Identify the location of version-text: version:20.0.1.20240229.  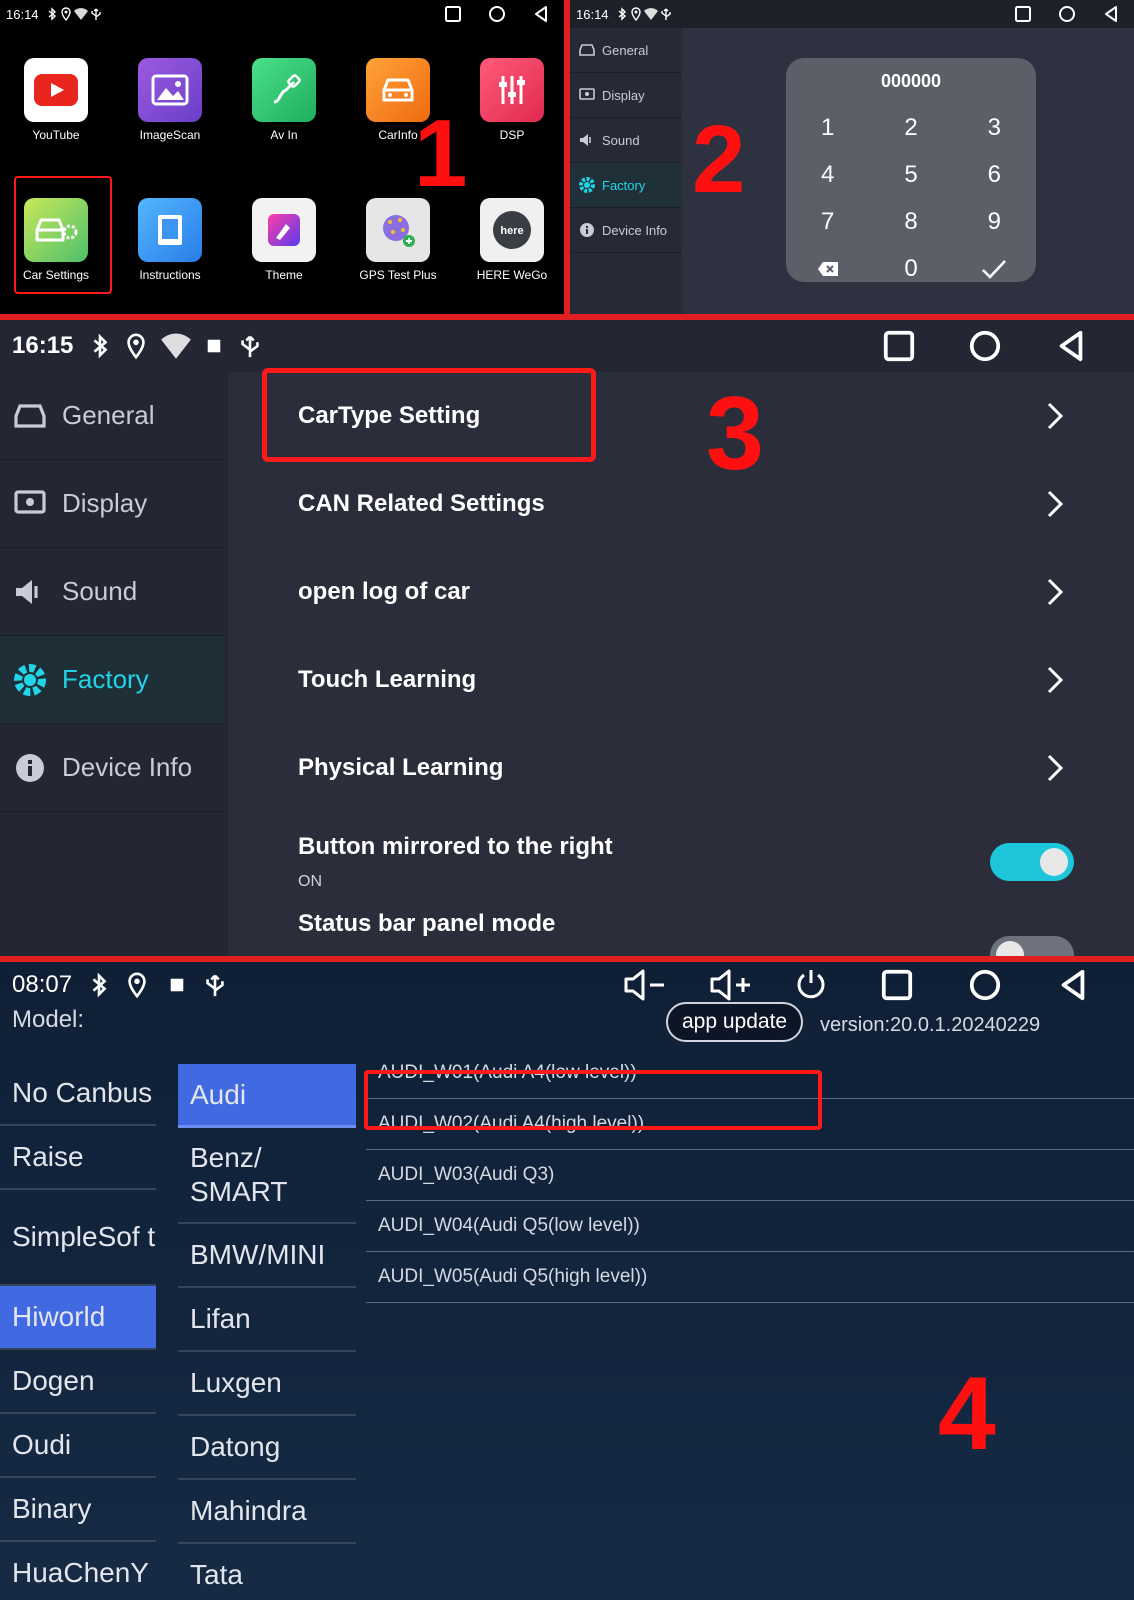
(930, 1025).